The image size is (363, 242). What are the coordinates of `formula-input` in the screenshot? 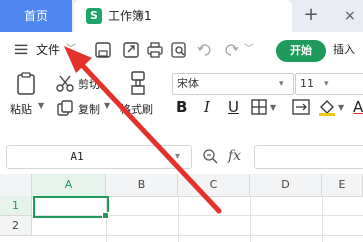 It's located at (308, 157).